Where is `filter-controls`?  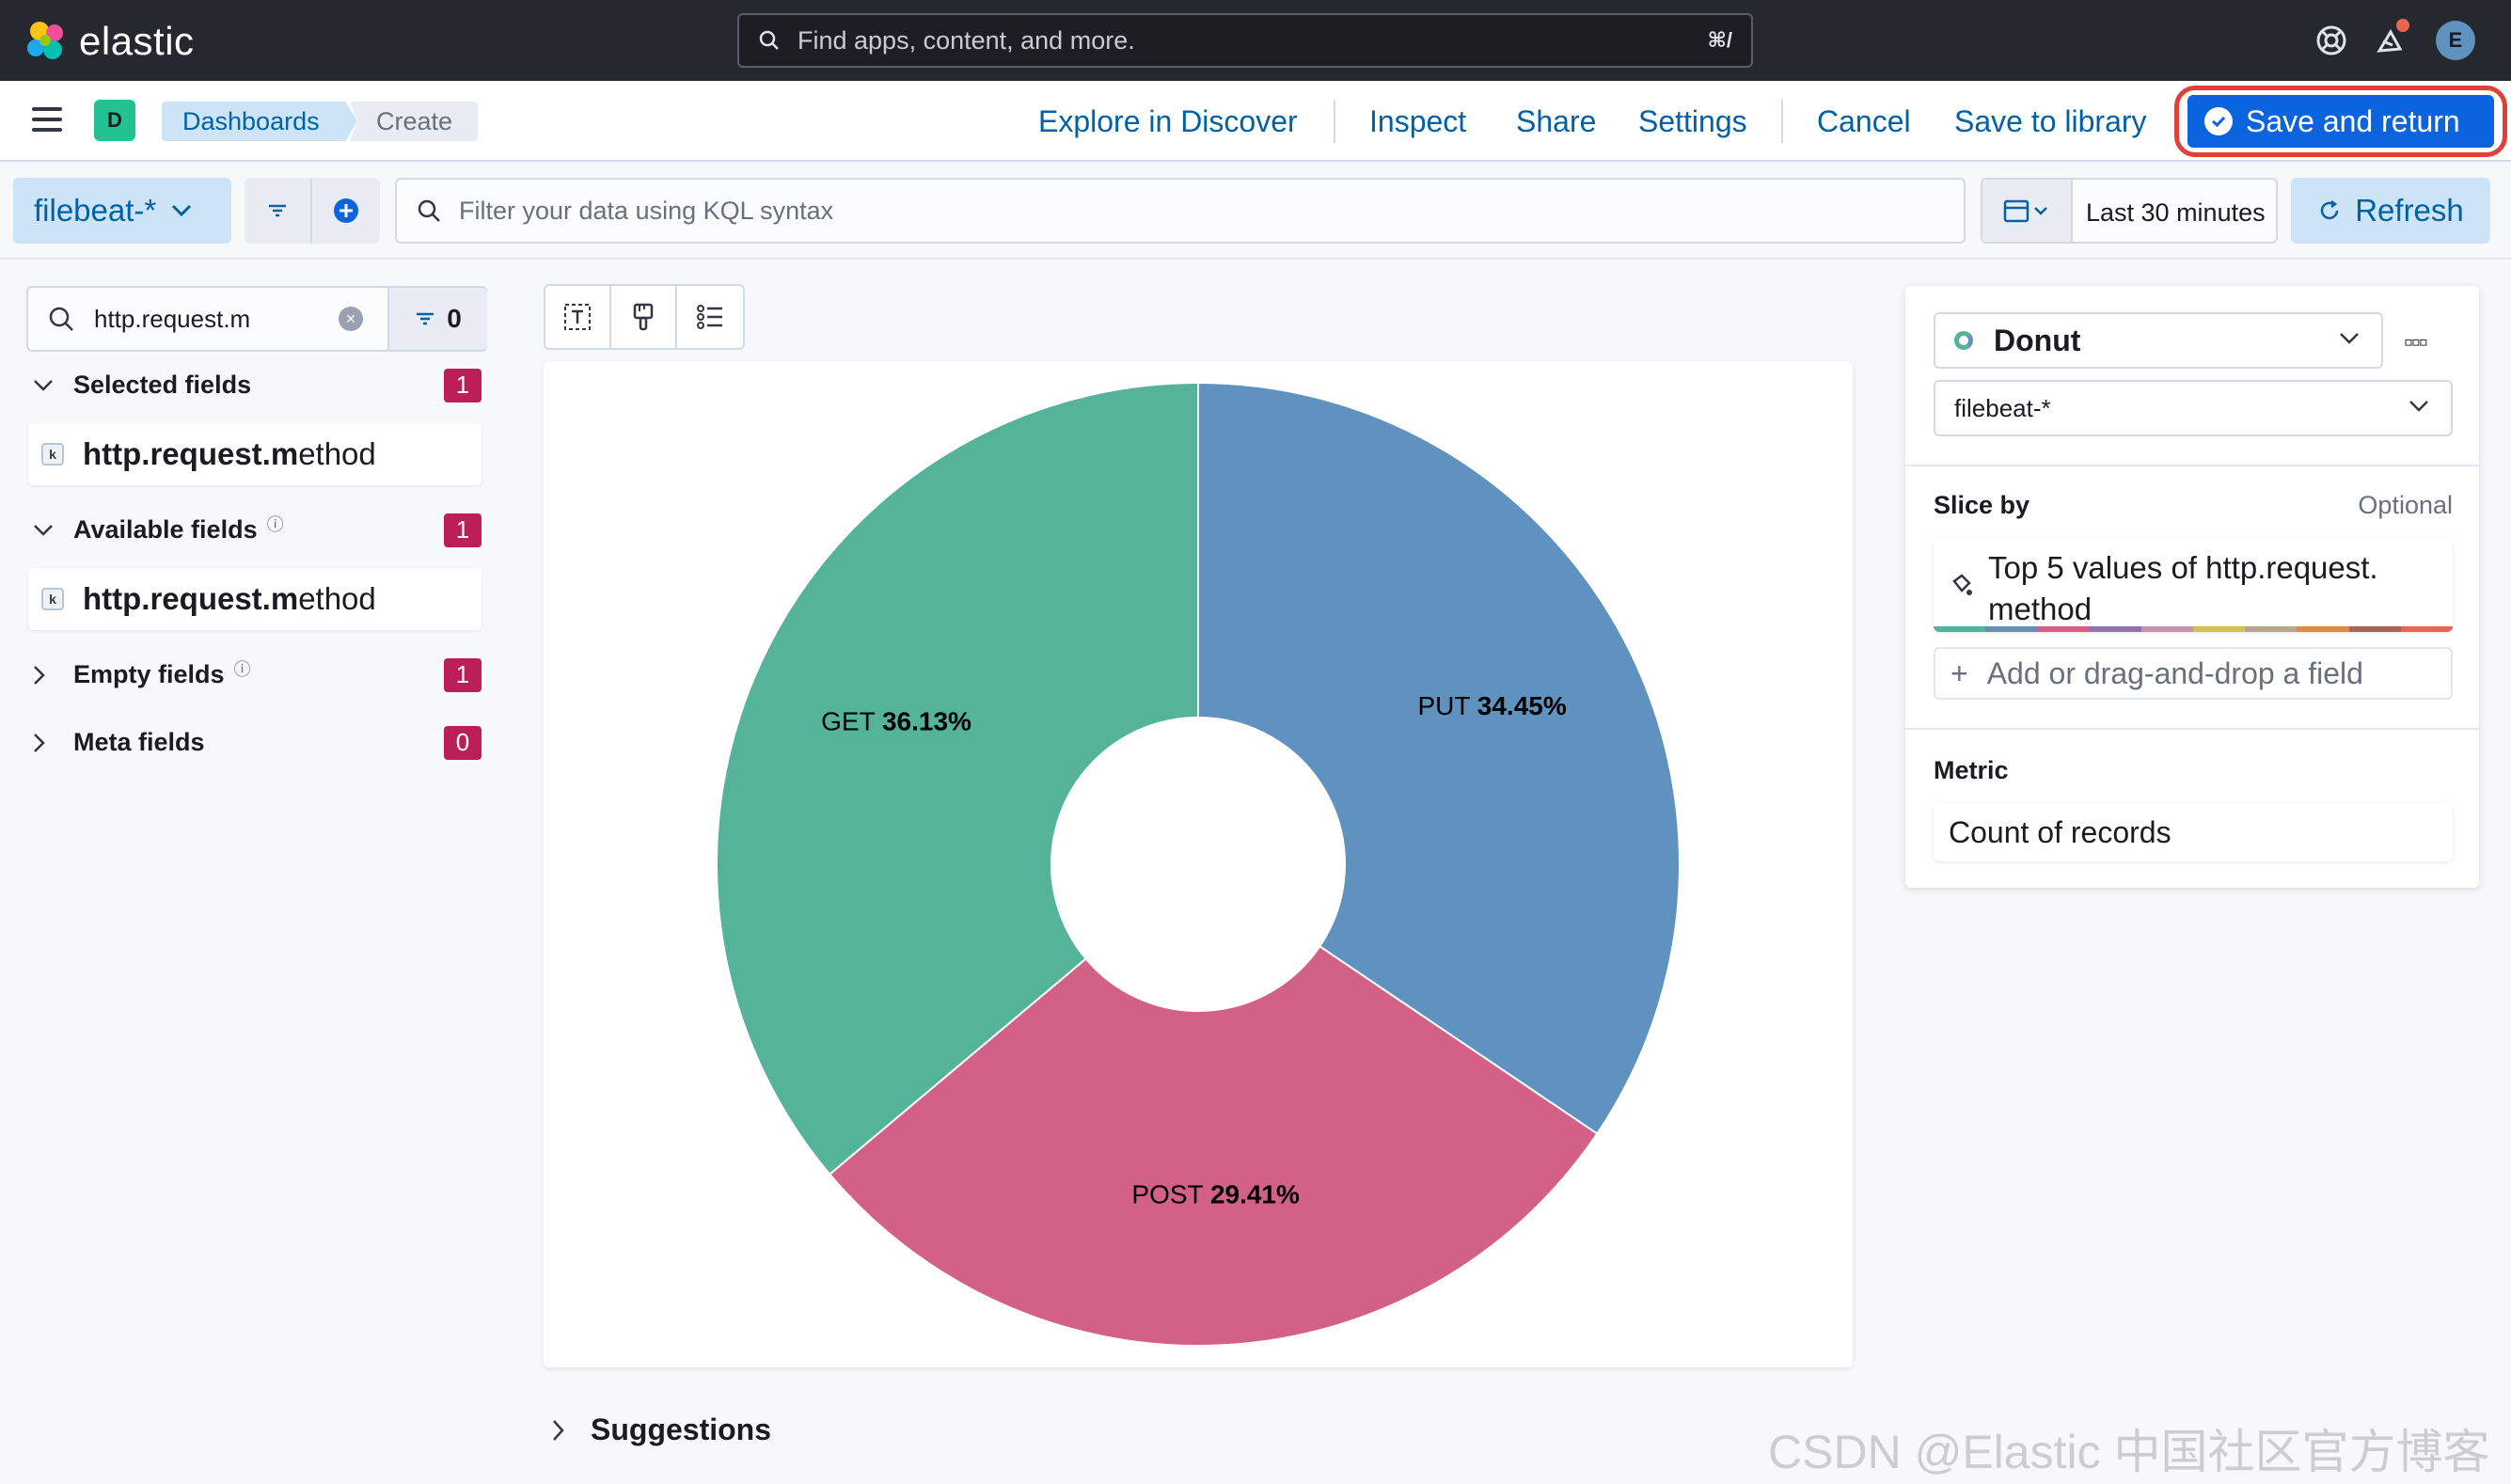 filter-controls is located at coordinates (312, 211).